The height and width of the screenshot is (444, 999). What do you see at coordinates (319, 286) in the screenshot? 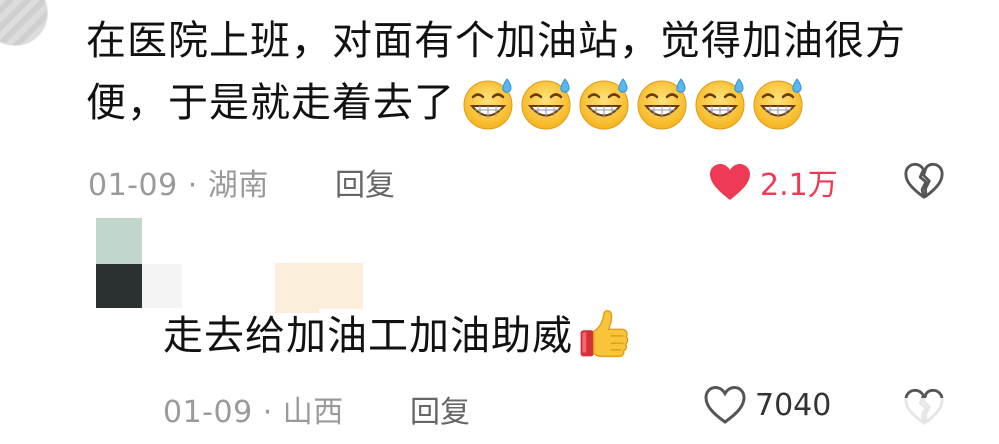
I see `username-badge` at bounding box center [319, 286].